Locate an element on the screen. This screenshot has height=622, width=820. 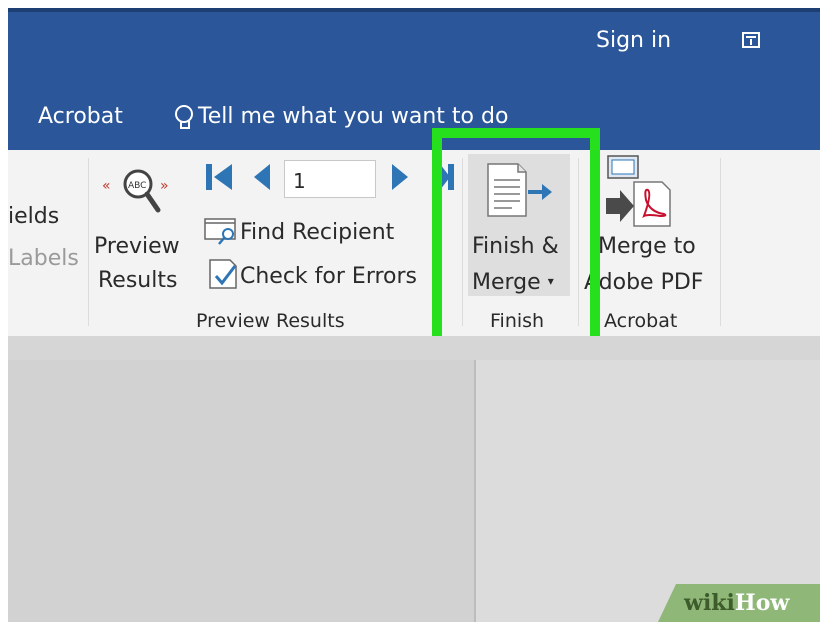
preview-results-group-label: Preview Results is located at coordinates (270, 321).